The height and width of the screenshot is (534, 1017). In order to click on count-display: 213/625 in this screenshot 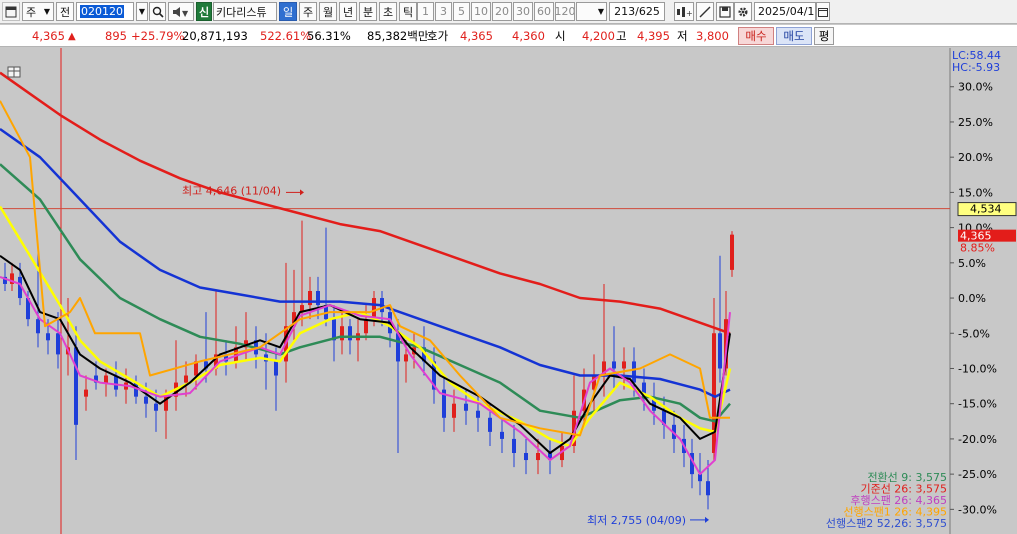, I will do `click(637, 11)`.